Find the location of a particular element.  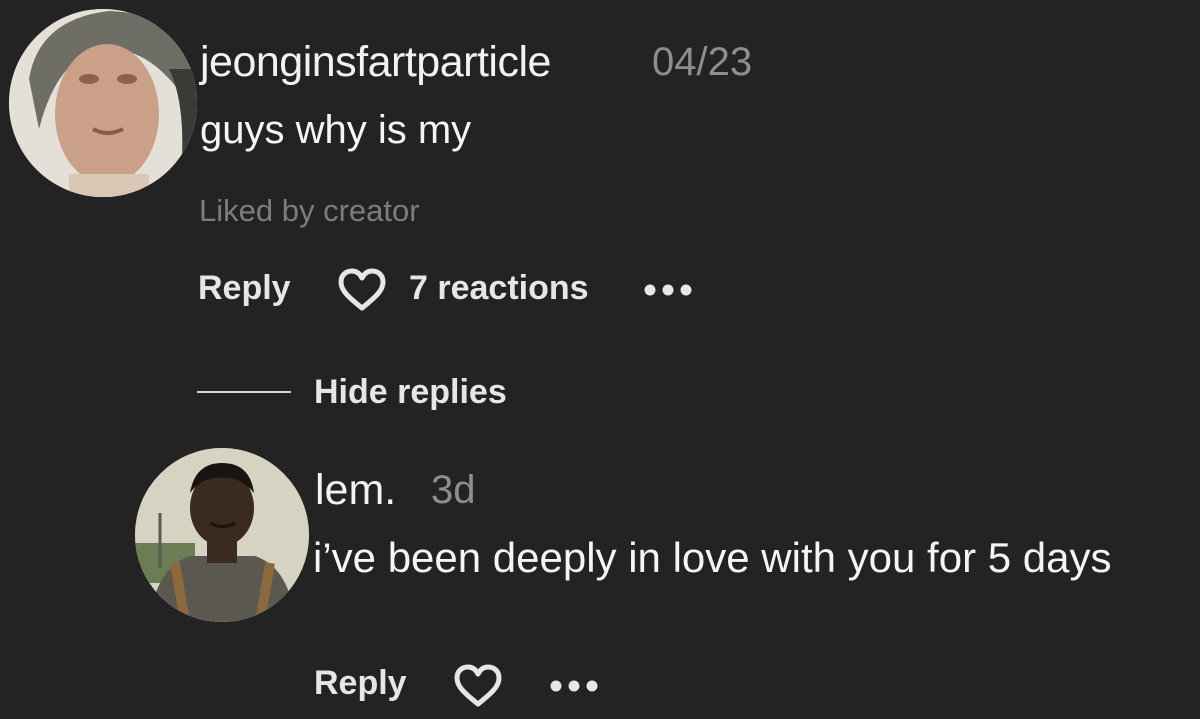

username: jeonginsfartparticle is located at coordinates (375, 62).